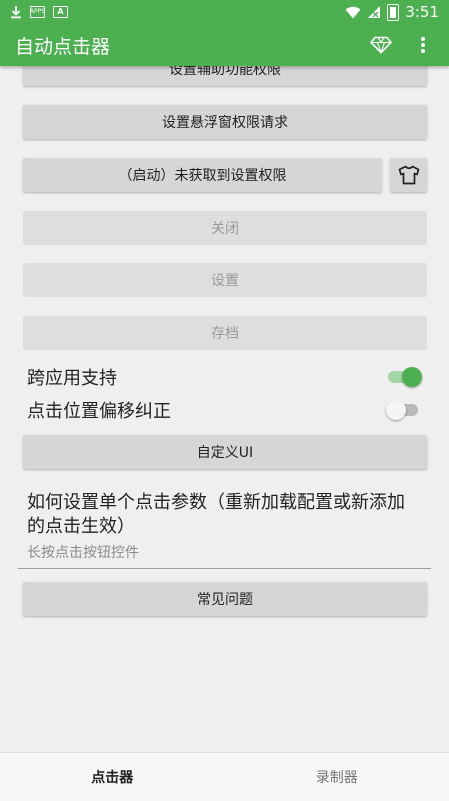  I want to click on clock: 3:51, so click(422, 12).